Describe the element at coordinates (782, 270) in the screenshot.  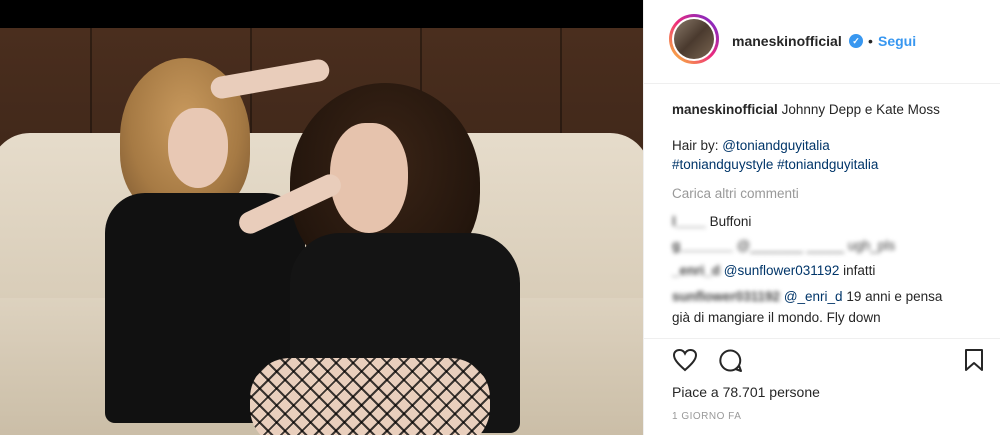
I see `comment-mention: @sunflower031192` at that location.